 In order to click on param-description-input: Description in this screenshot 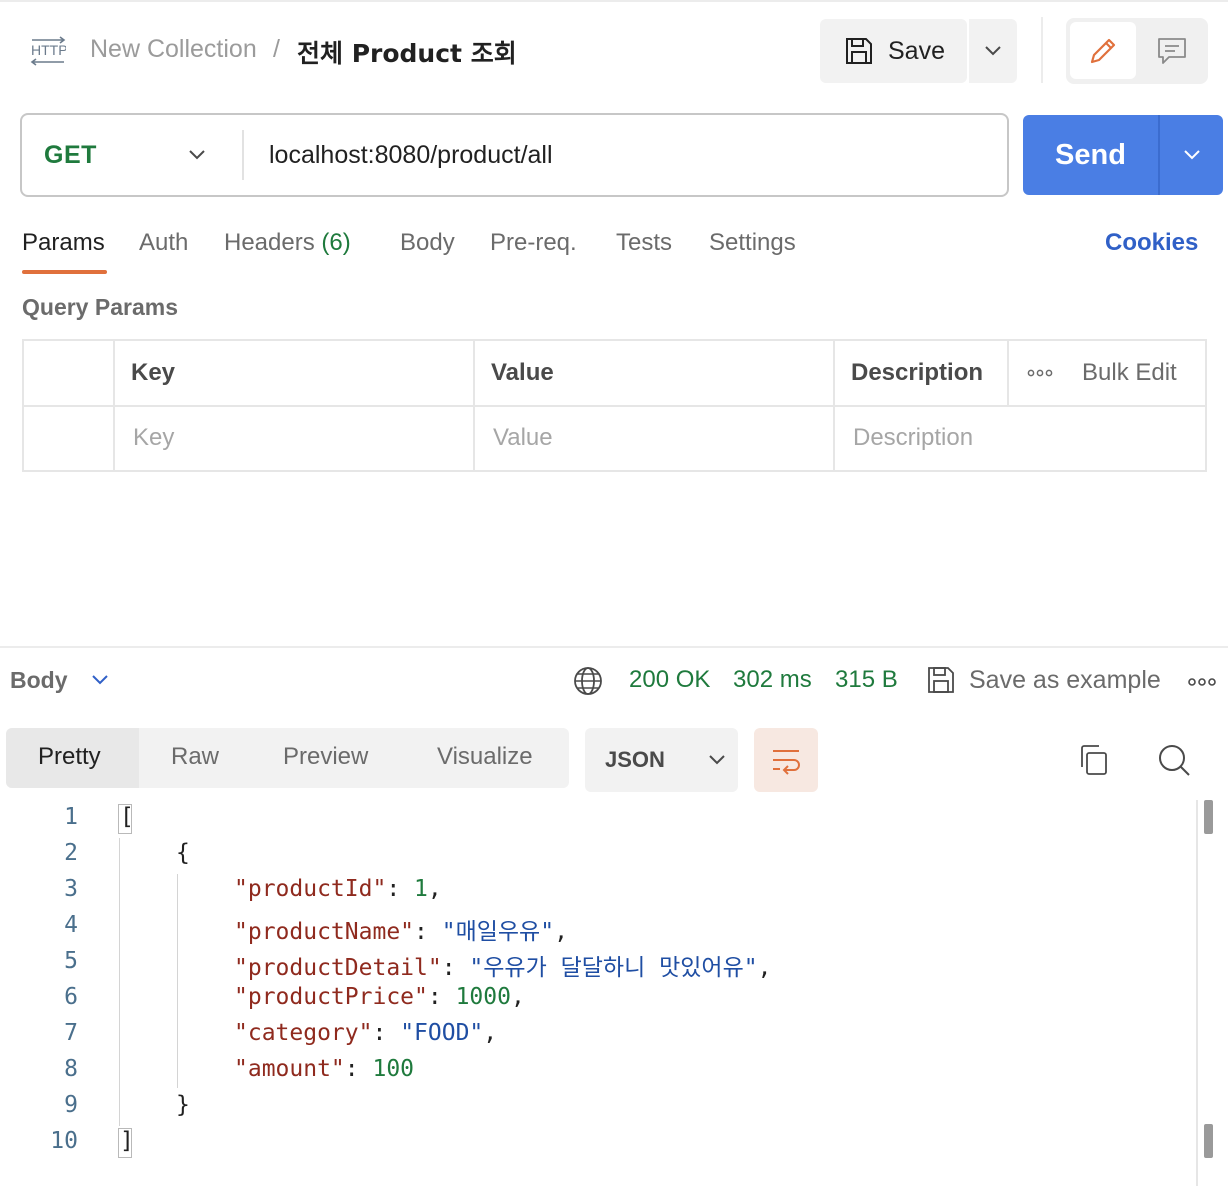, I will do `click(913, 437)`.